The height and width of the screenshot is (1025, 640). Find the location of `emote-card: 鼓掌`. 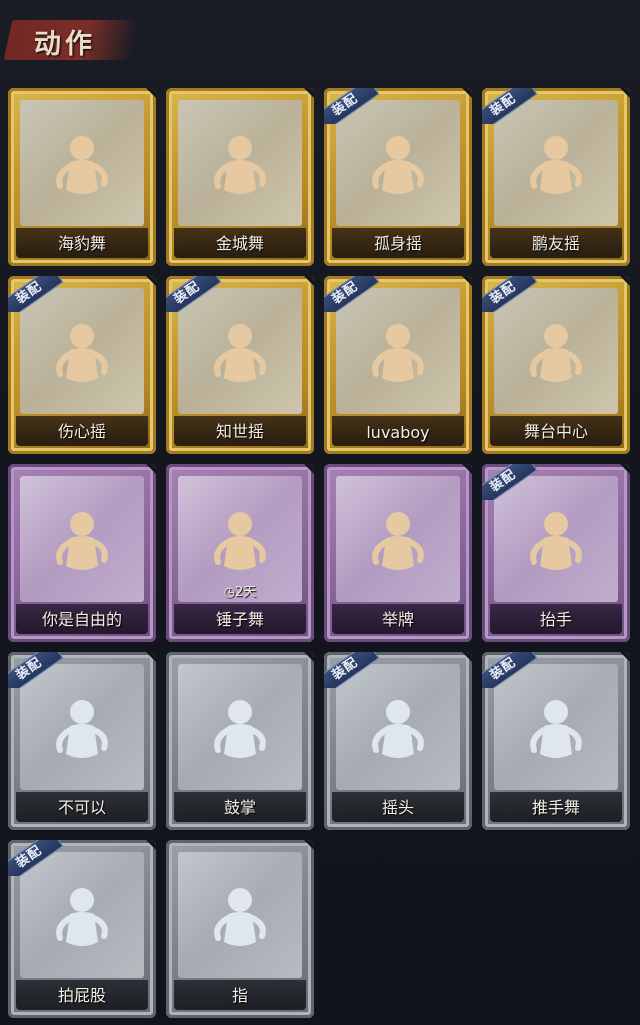

emote-card: 鼓掌 is located at coordinates (240, 741).